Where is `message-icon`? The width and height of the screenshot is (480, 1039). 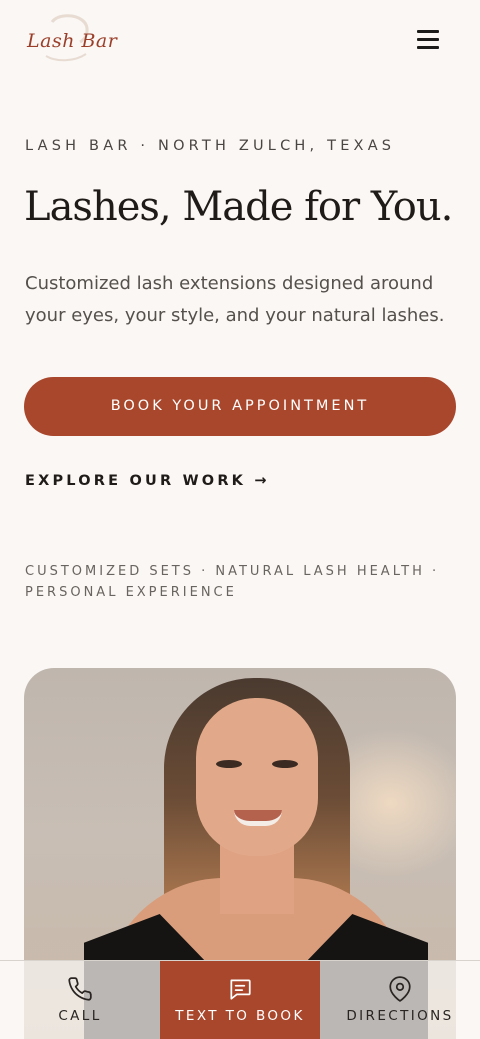
message-icon is located at coordinates (240, 989).